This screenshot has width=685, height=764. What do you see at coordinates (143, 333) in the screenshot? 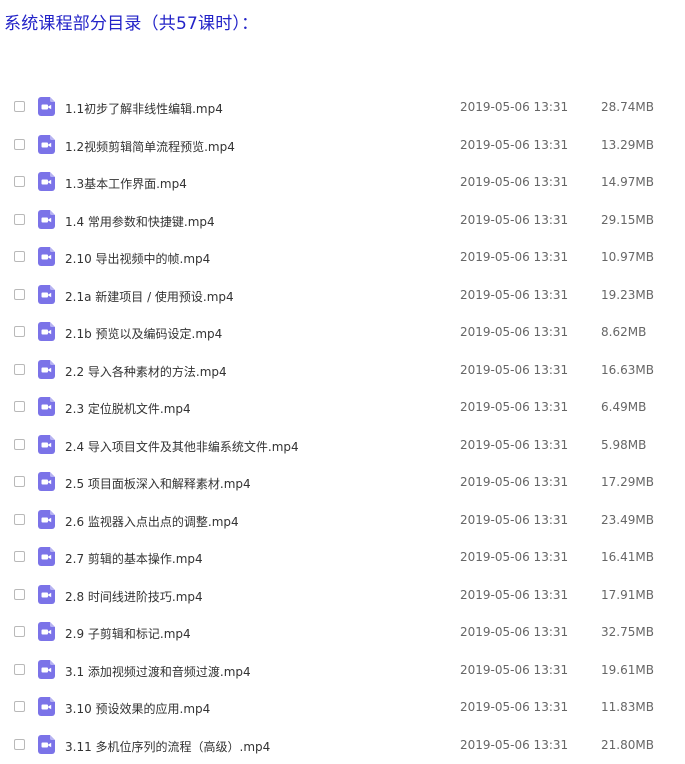
I see `file-name: 2.1b 预览以及编码设定.mp4` at bounding box center [143, 333].